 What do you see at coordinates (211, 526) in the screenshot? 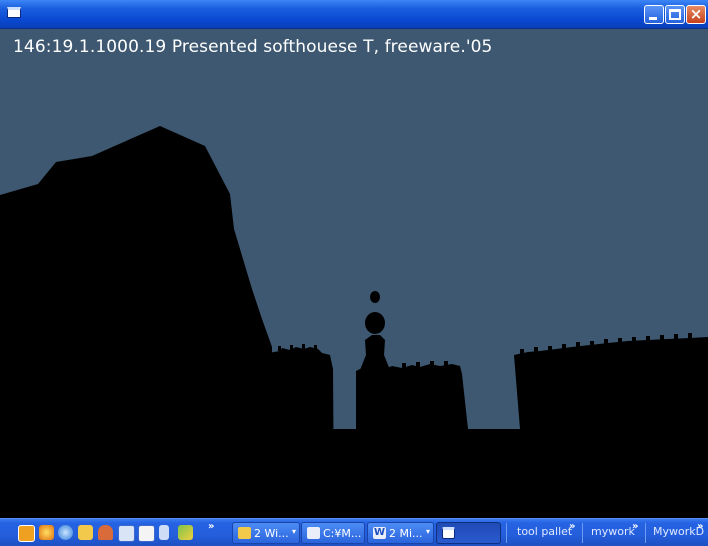
I see `quicklaunch-more-chevron: »` at bounding box center [211, 526].